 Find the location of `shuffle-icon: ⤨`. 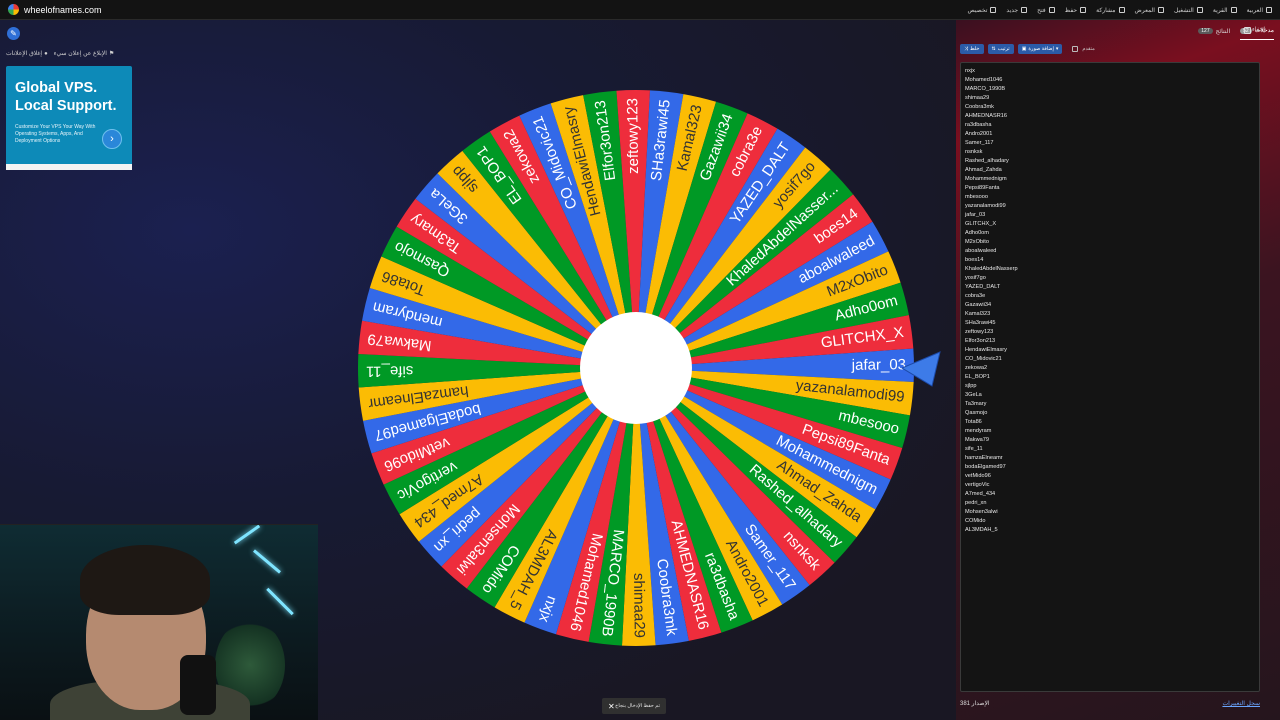

shuffle-icon: ⤨ is located at coordinates (966, 49).